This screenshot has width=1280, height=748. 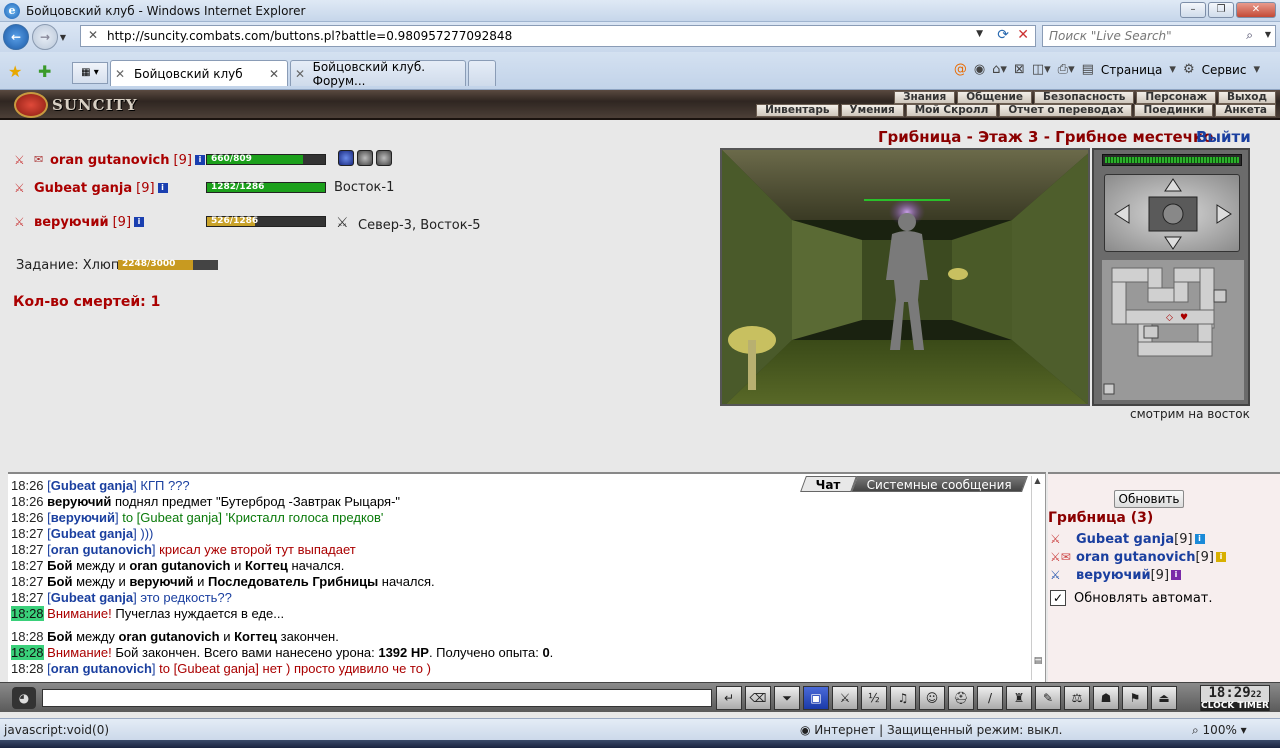 What do you see at coordinates (1176, 97) in the screenshot?
I see `menu-character: Персонаж` at bounding box center [1176, 97].